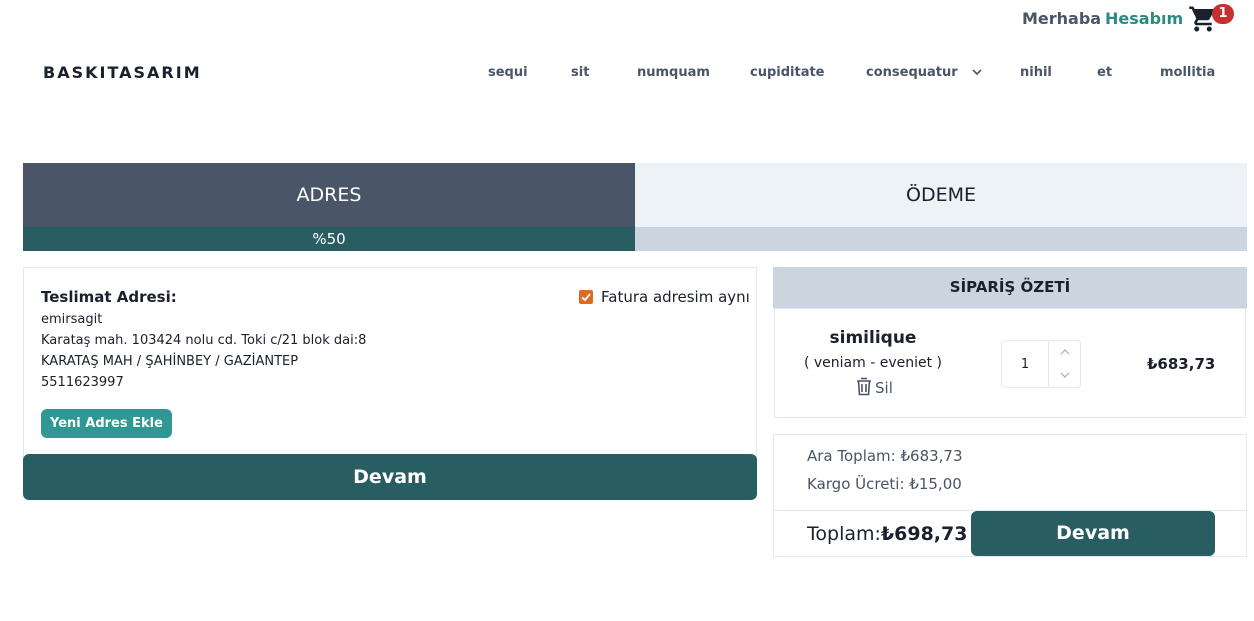 This screenshot has width=1254, height=621. I want to click on trash-icon, so click(864, 386).